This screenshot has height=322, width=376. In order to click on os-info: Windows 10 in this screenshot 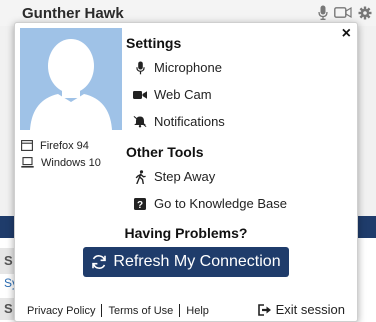, I will do `click(61, 162)`.